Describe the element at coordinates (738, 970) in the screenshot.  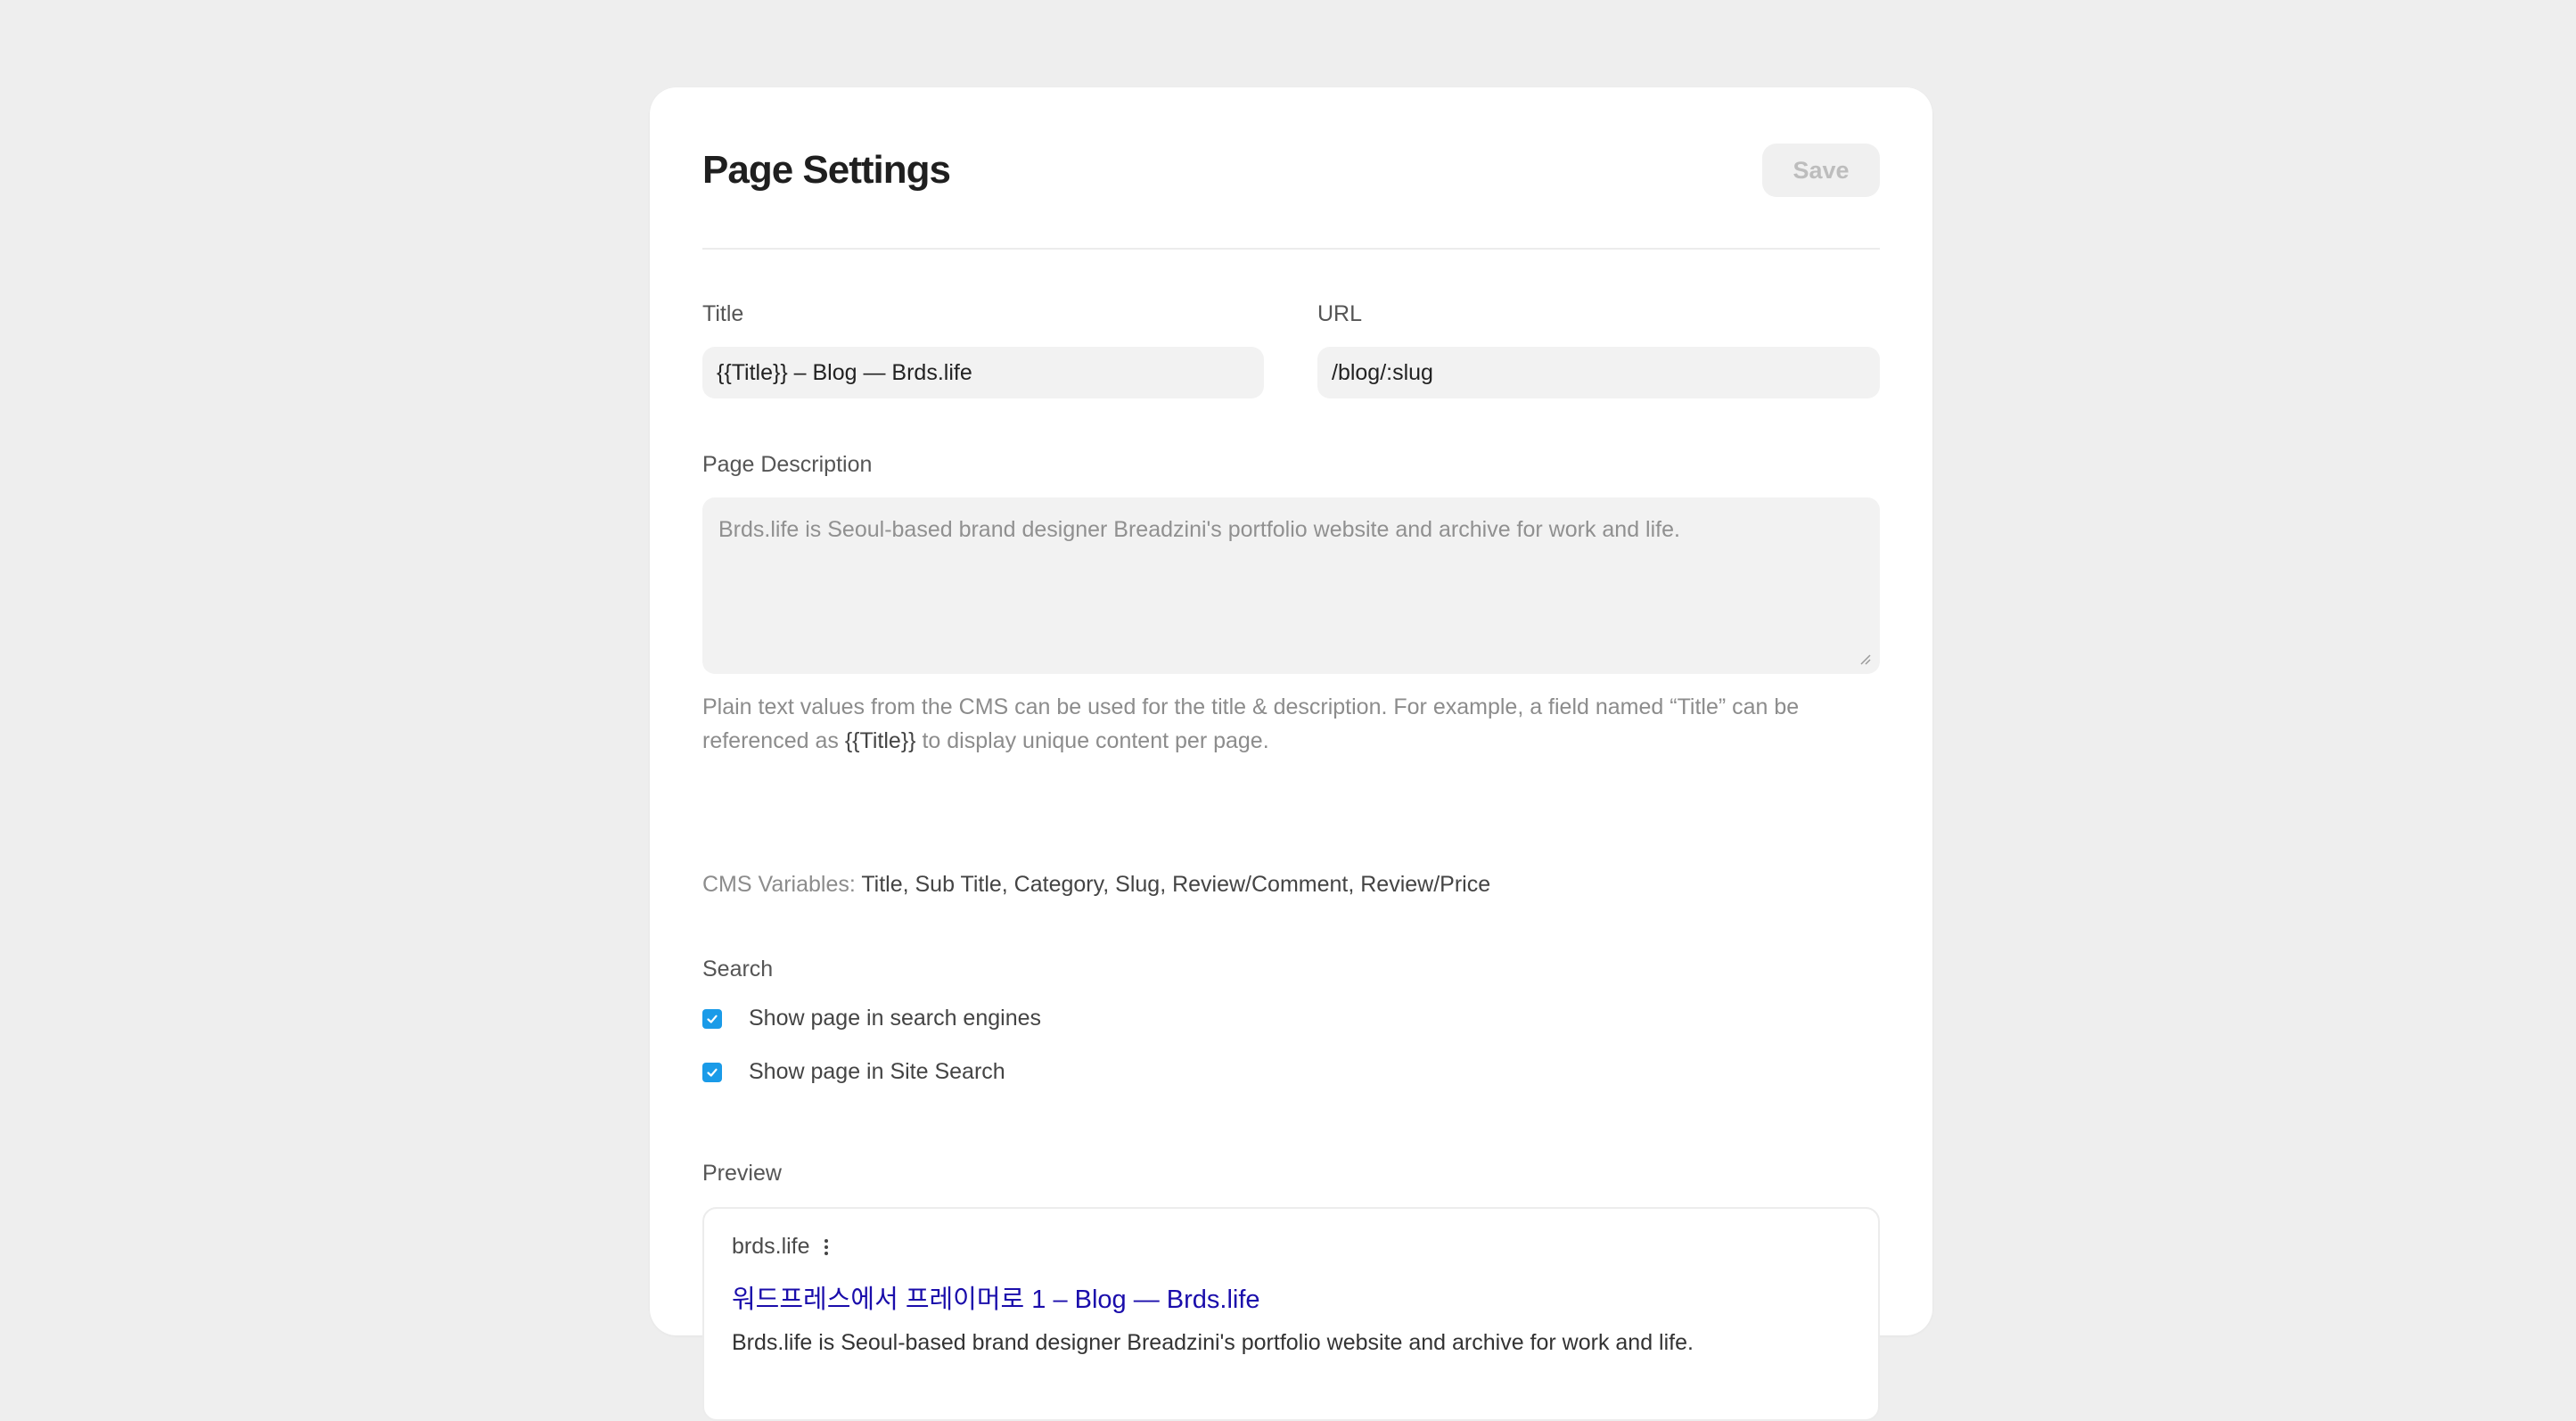
I see `search-label: Search` at that location.